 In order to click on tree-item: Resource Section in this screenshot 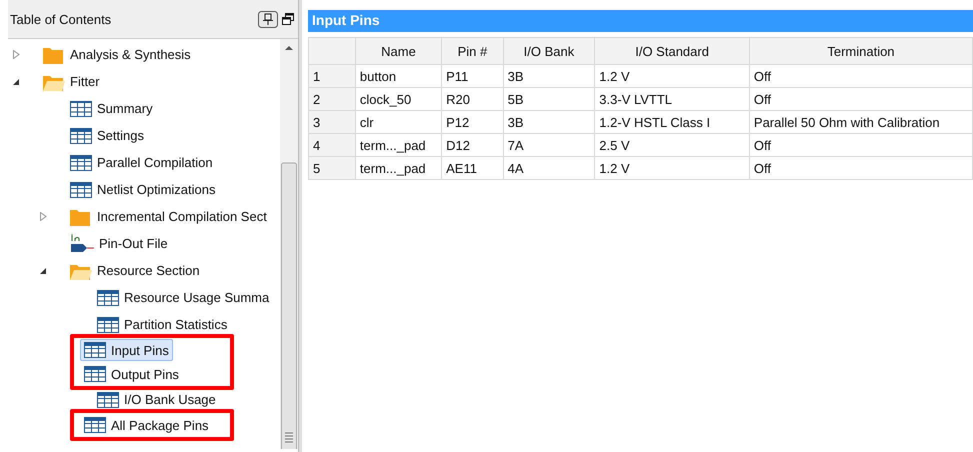, I will do `click(135, 270)`.